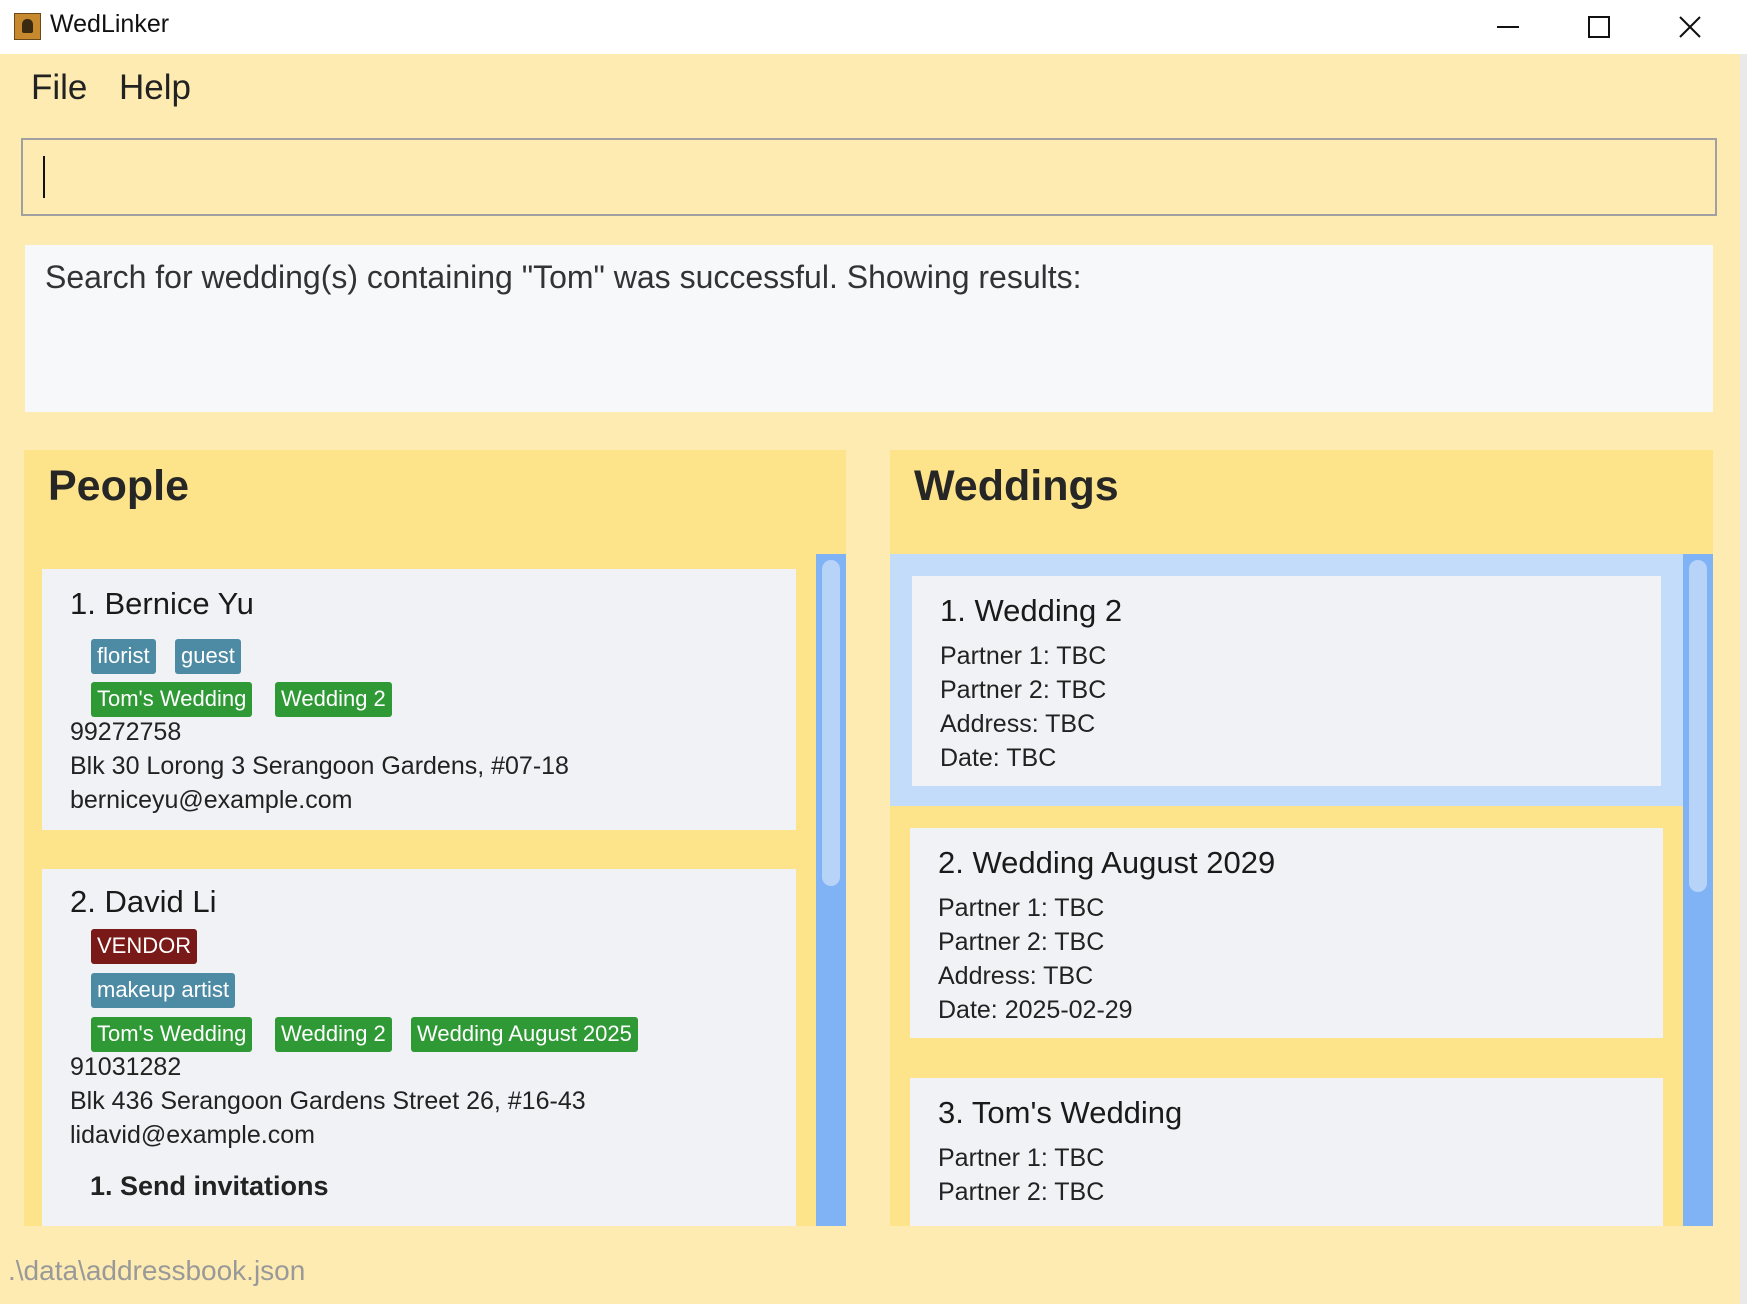  I want to click on maximize-button, so click(1599, 27).